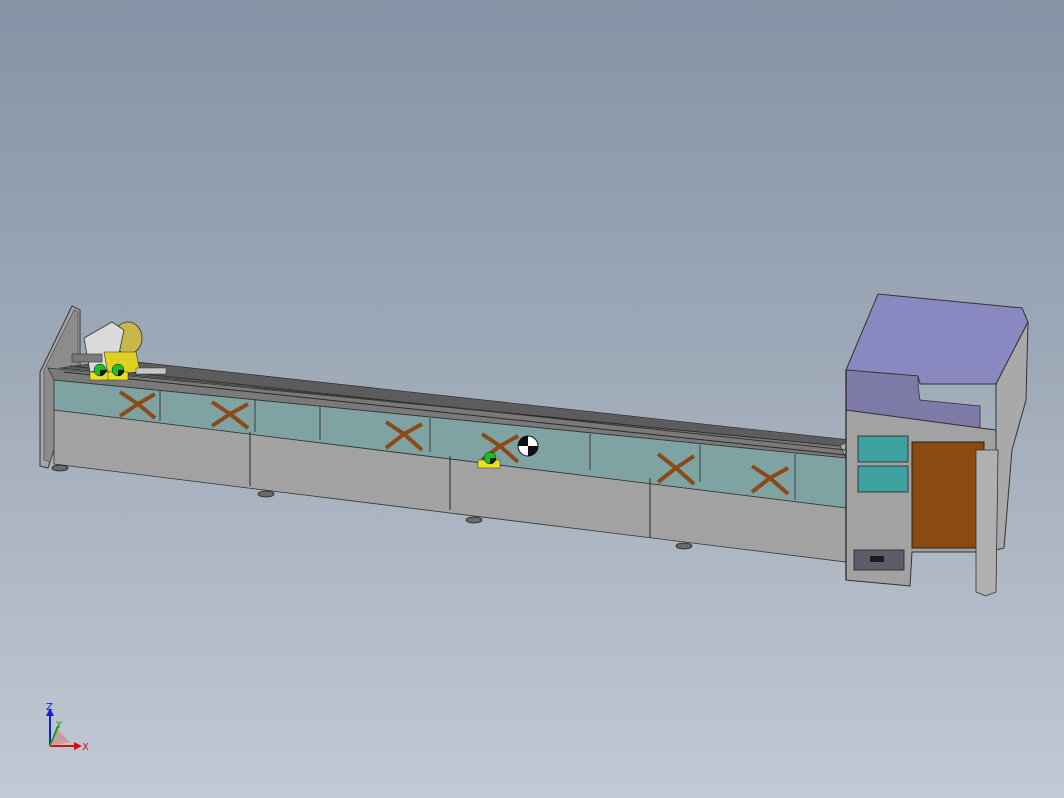 This screenshot has height=798, width=1064. What do you see at coordinates (70, 730) in the screenshot?
I see `coordinate-triad: Z Y X` at bounding box center [70, 730].